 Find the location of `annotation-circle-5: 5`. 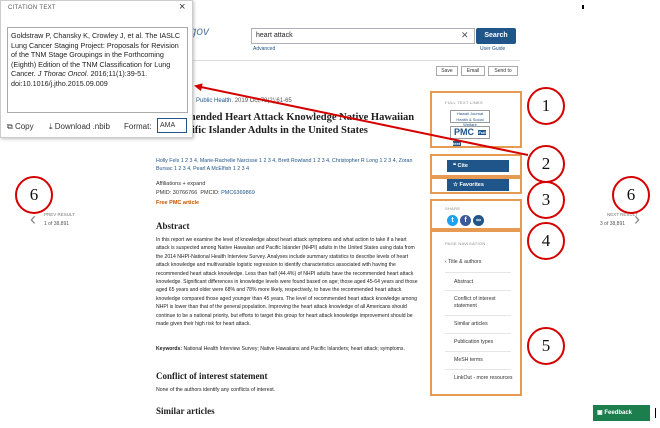

annotation-circle-5: 5 is located at coordinates (546, 346).